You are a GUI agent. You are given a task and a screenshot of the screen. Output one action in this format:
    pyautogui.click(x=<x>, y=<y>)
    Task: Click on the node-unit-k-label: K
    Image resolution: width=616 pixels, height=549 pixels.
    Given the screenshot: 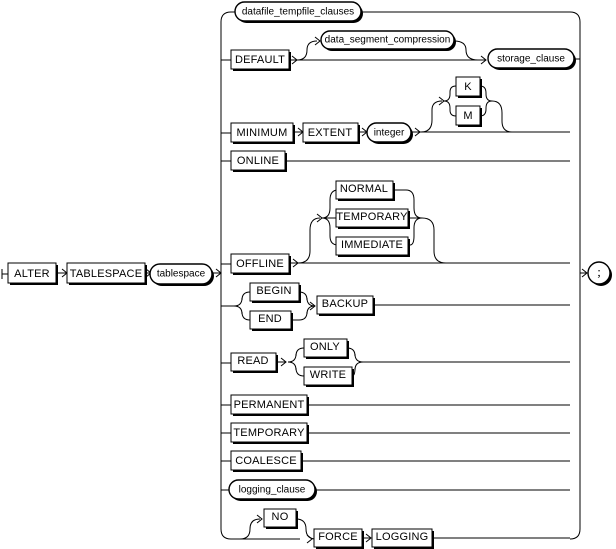 What is the action you would take?
    pyautogui.click(x=468, y=87)
    